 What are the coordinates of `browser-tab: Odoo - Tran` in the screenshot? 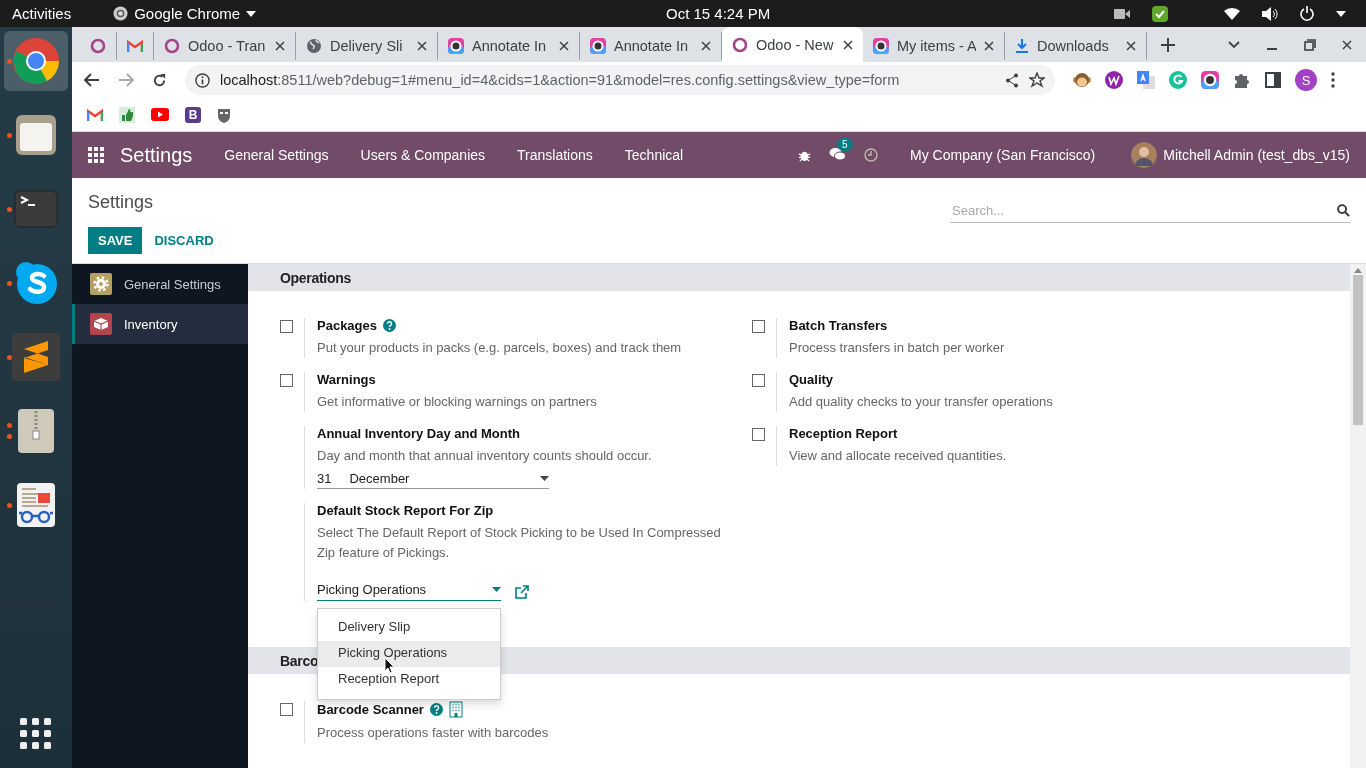 It's located at (225, 46).